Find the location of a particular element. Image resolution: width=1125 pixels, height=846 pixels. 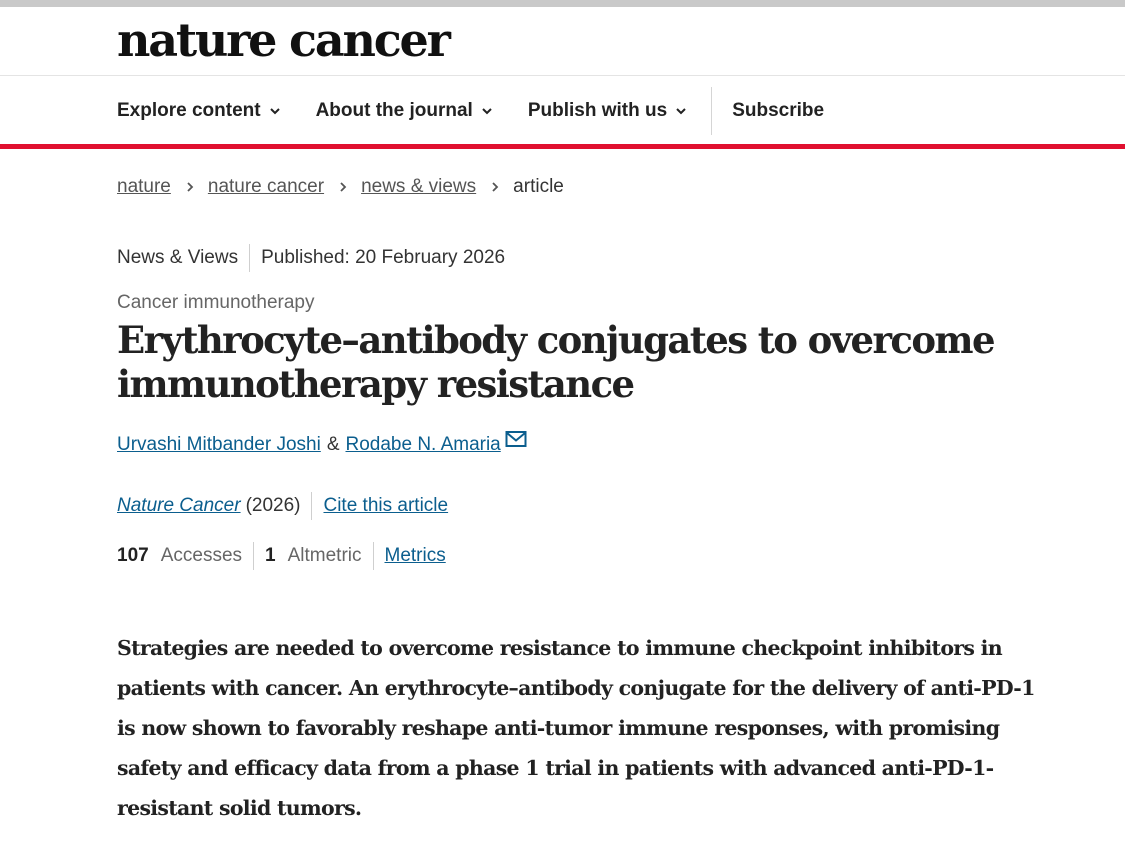

metrics-link: Metrics is located at coordinates (415, 556).